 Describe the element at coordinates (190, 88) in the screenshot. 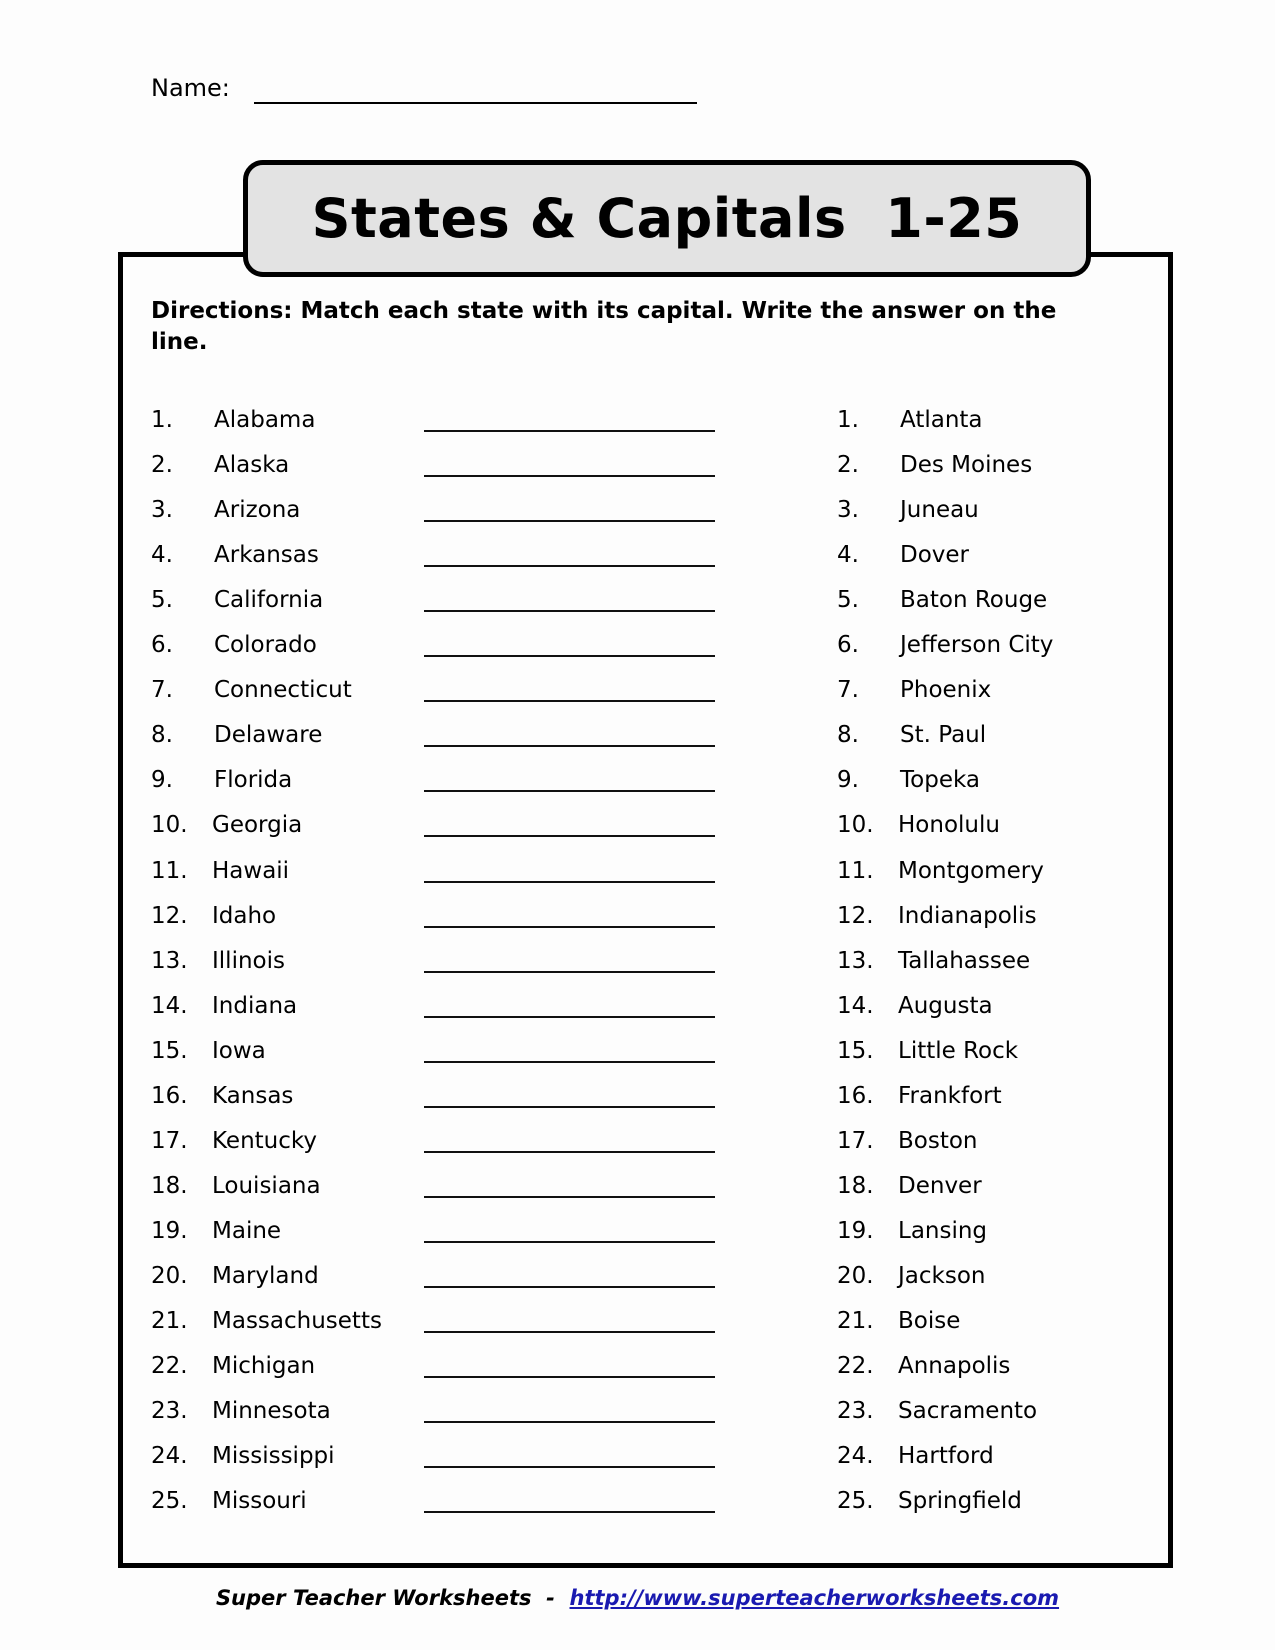

I see `name-label: Name:` at that location.